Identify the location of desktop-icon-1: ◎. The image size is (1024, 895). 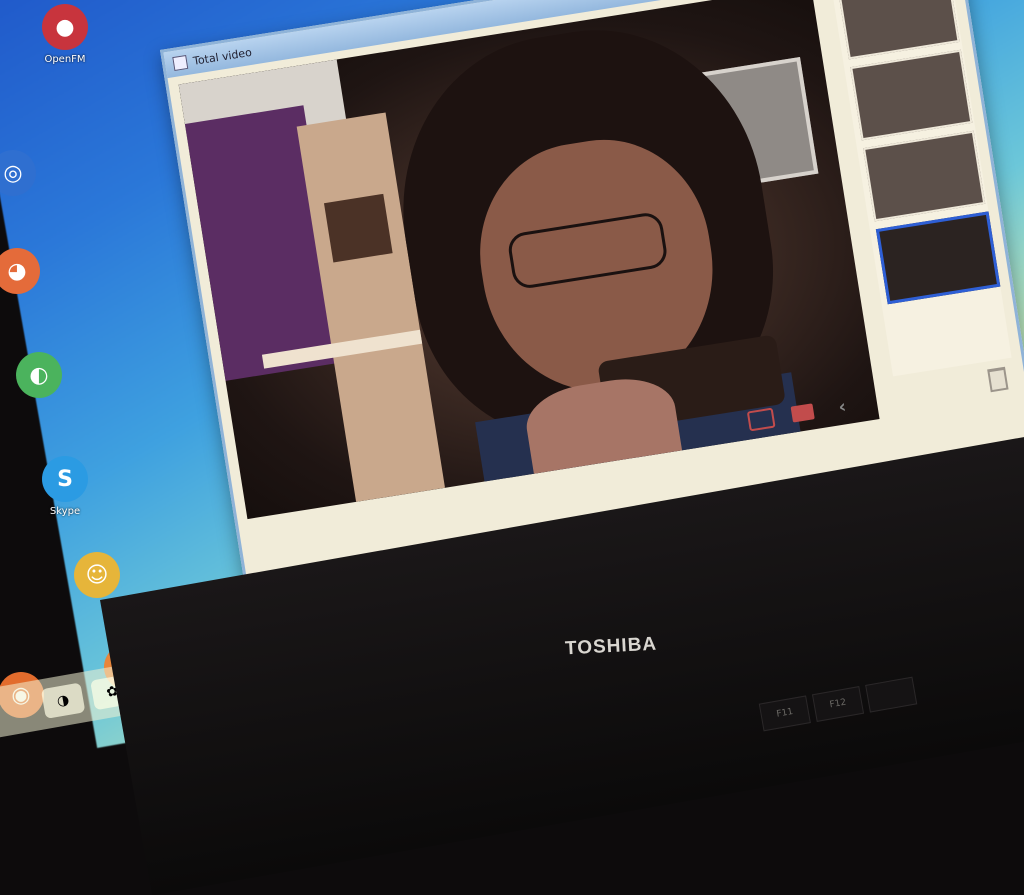
(24, 175).